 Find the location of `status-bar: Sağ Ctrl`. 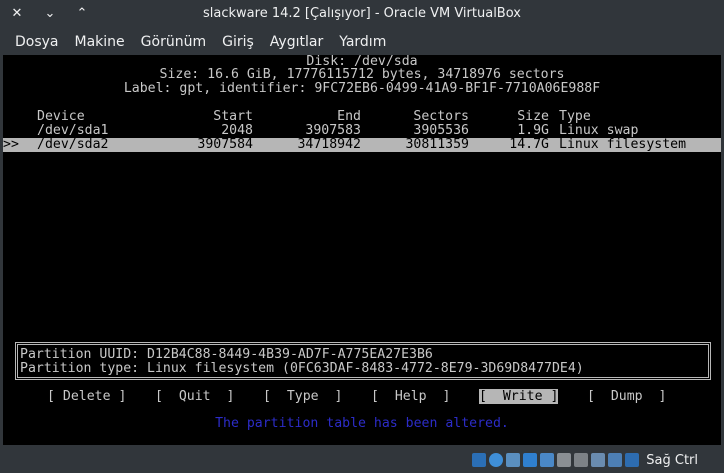

status-bar: Sağ Ctrl is located at coordinates (362, 459).